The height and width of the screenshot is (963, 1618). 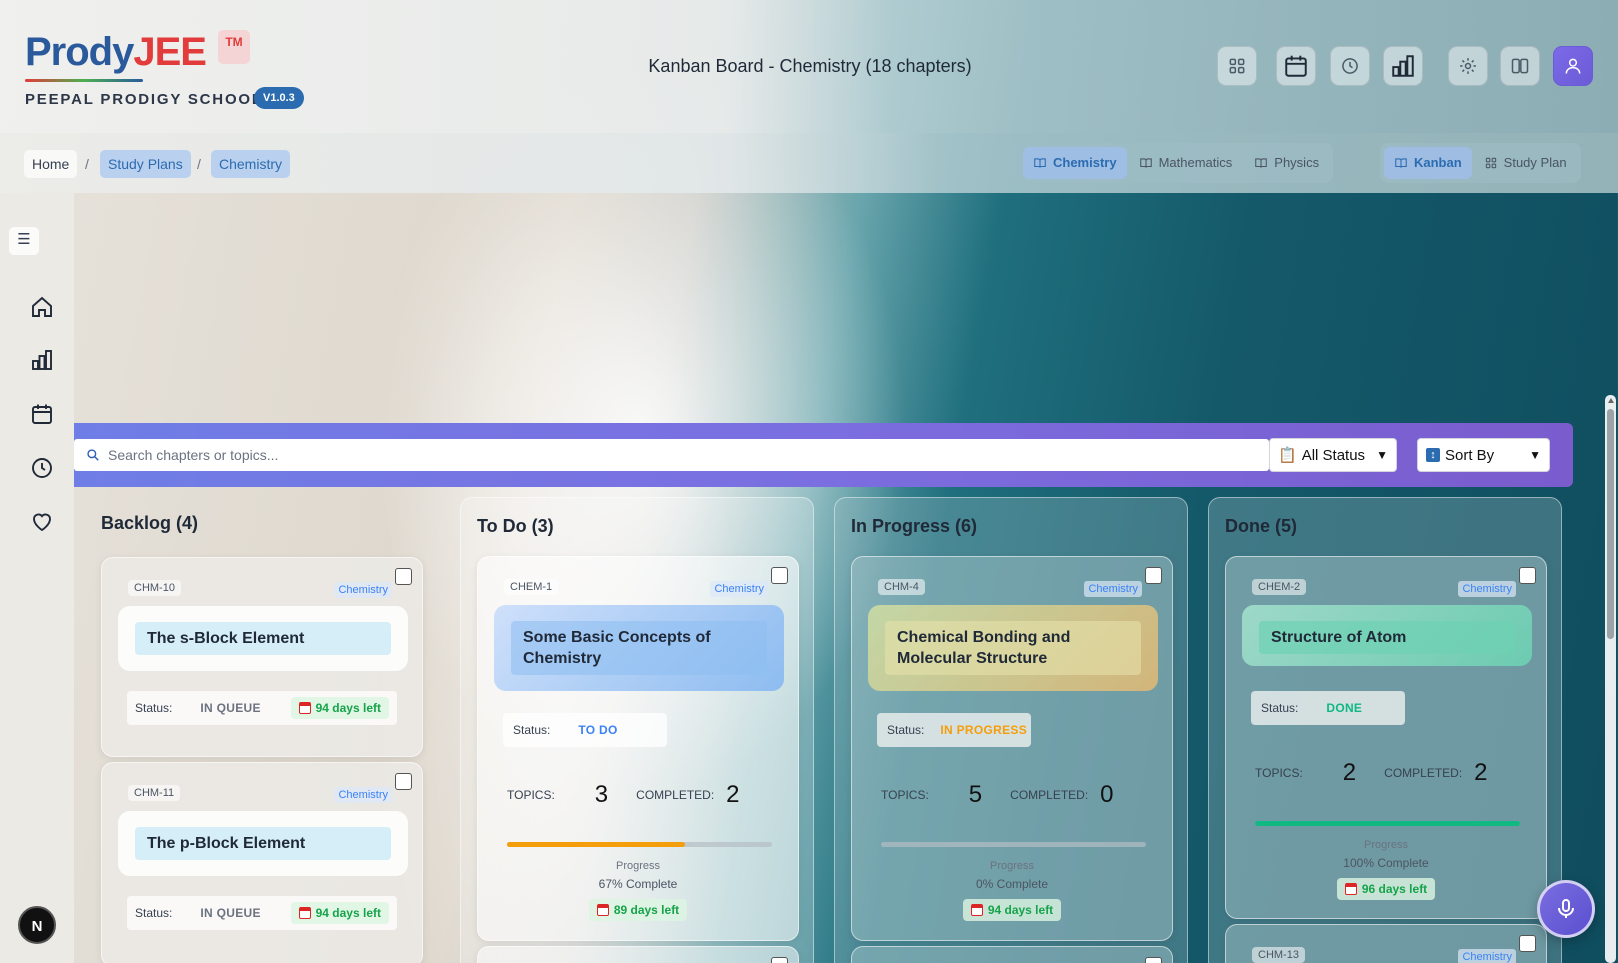 I want to click on gear-icon, so click(x=1468, y=66).